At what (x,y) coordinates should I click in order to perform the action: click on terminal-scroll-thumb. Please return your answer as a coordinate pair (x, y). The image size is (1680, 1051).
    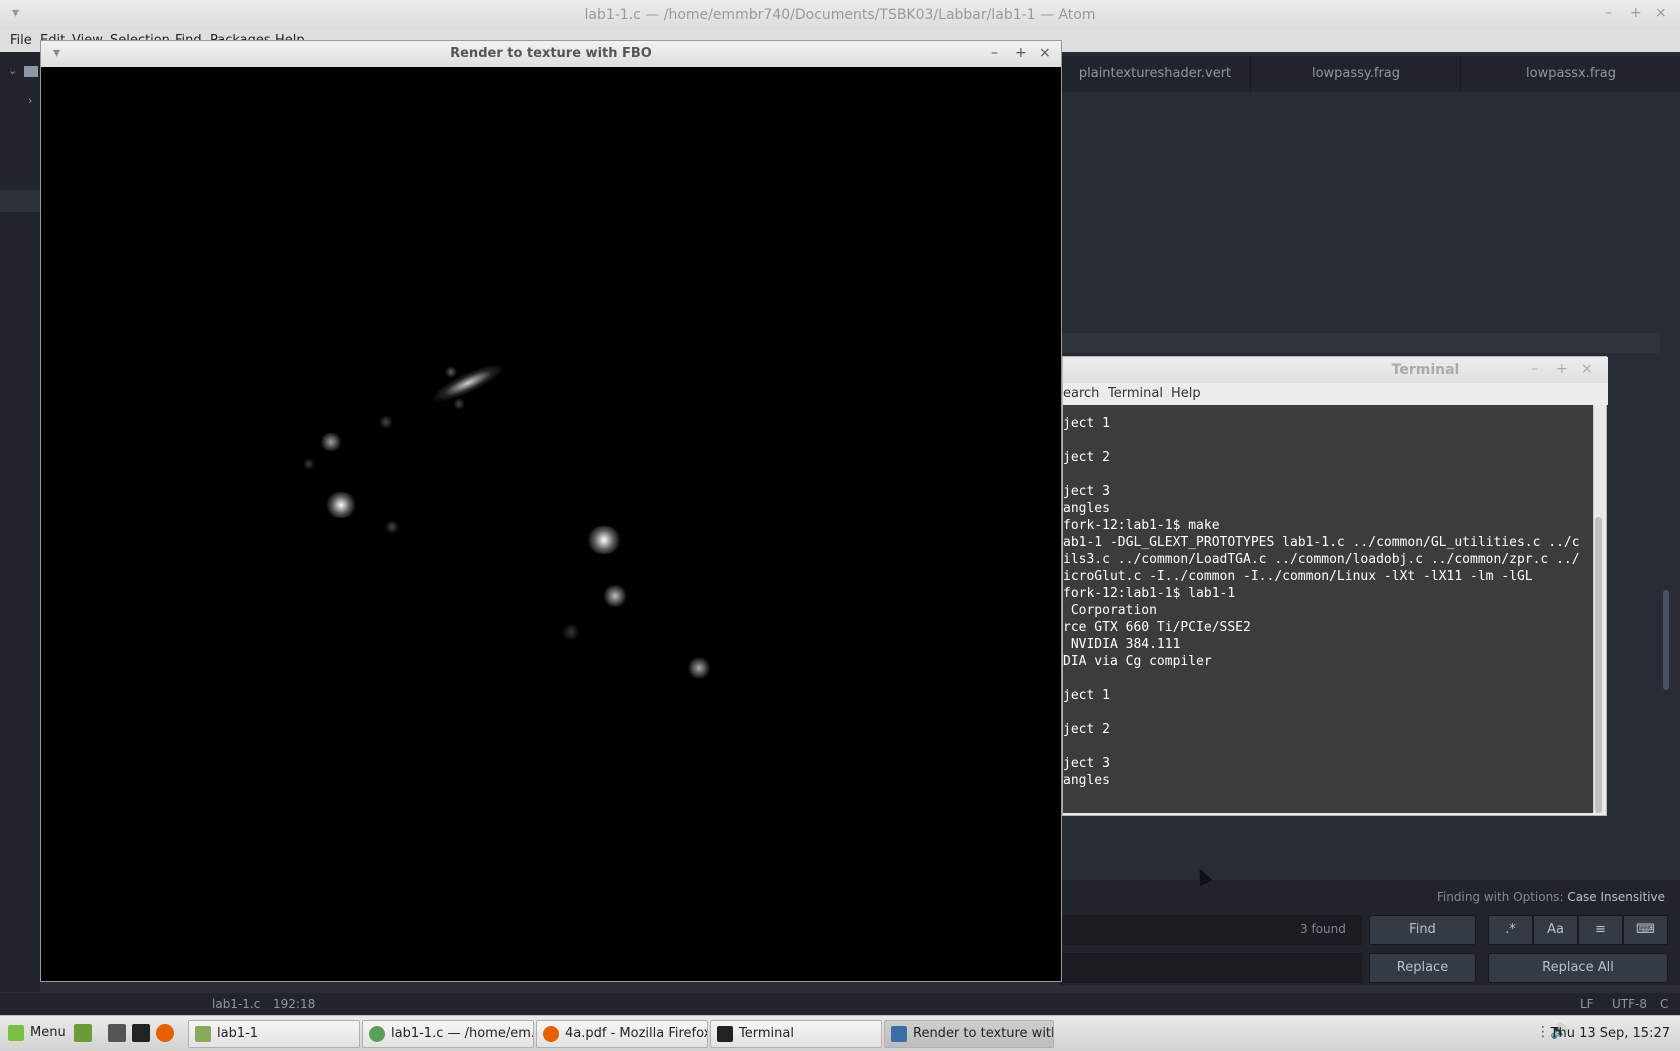
    Looking at the image, I should click on (1598, 665).